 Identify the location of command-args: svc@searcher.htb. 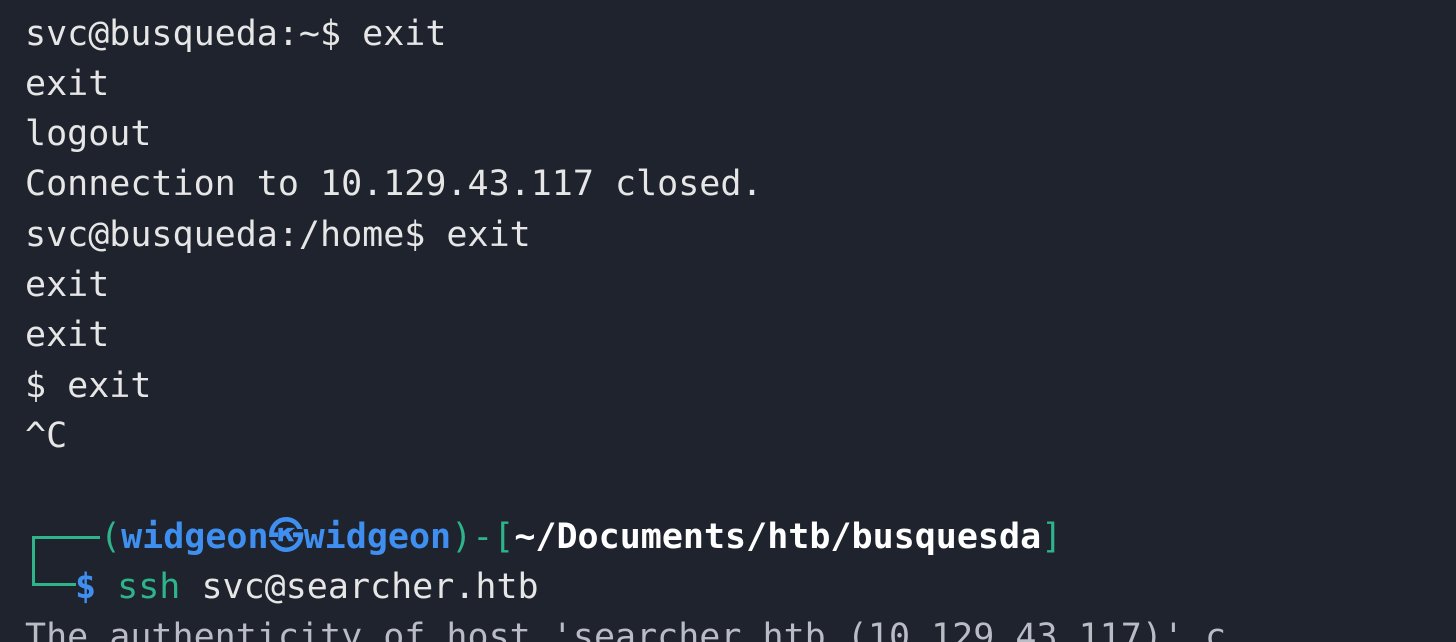
(359, 587).